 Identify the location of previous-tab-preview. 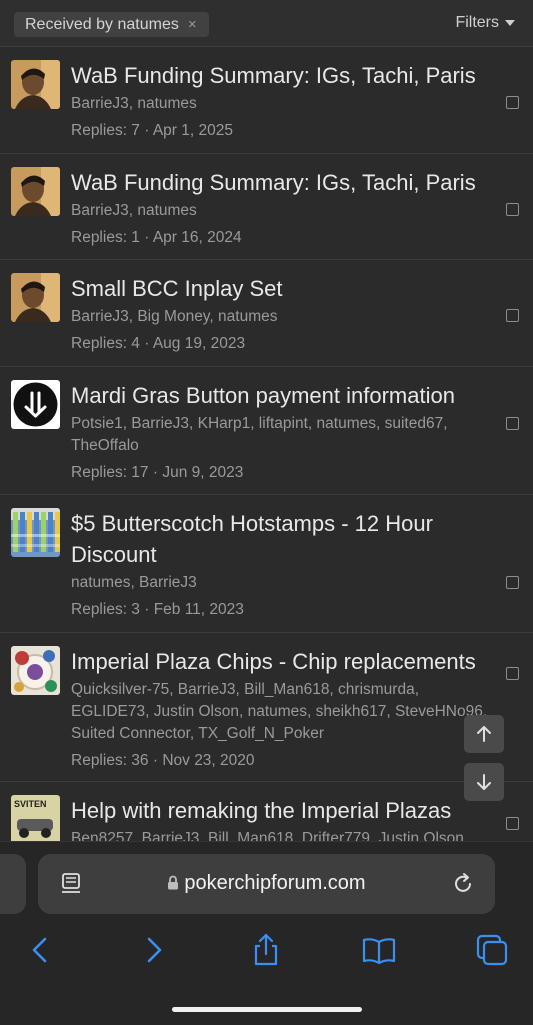
(13, 884).